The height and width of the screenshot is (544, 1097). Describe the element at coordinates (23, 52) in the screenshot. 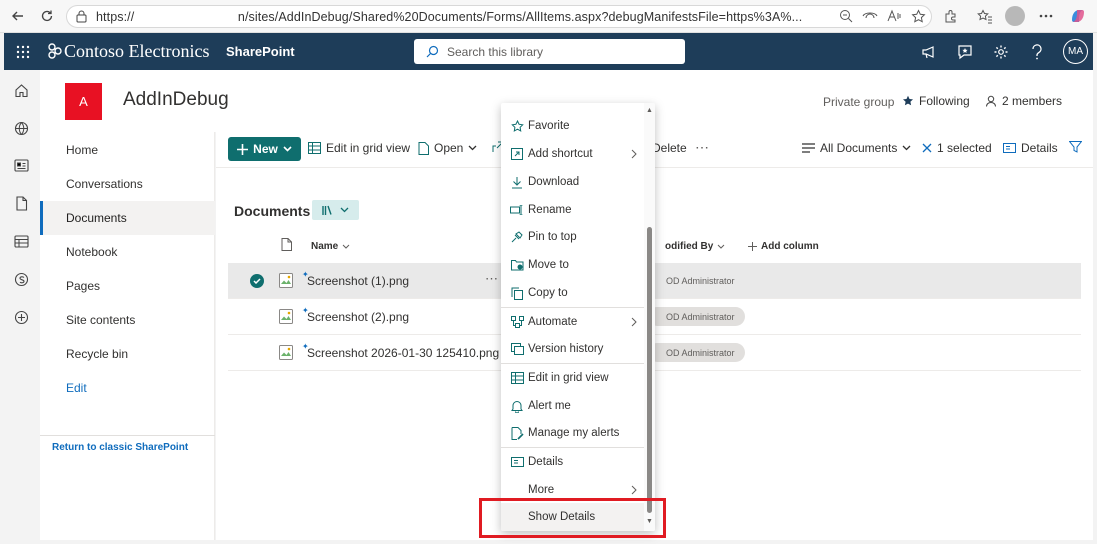

I see `app-launcher-icon` at that location.